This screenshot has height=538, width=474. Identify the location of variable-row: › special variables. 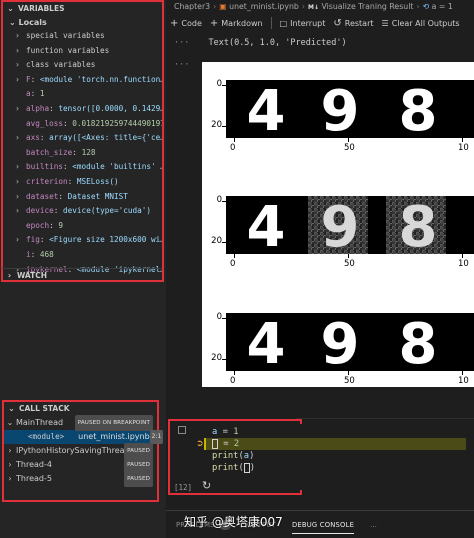
(82, 36).